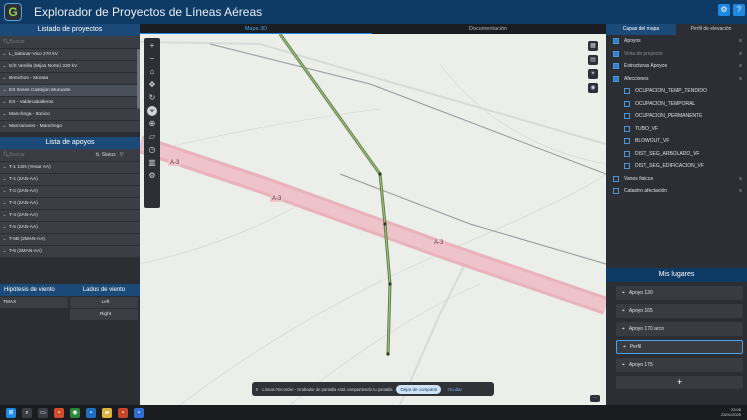  What do you see at coordinates (488, 29) in the screenshot?
I see `tab-documentacion: Documentación` at bounding box center [488, 29].